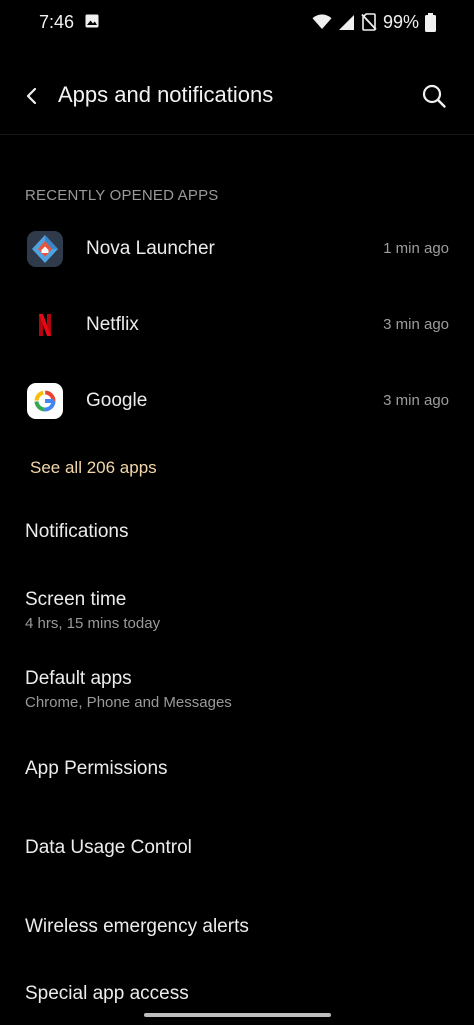  I want to click on menu-item-default-apps: Default apps Chrome, Phone and Messages, so click(237, 696).